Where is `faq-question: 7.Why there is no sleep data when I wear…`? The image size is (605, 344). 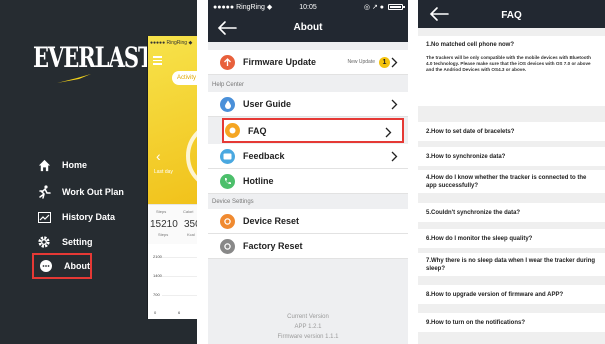
faq-question: 7.Why there is no sleep data when I wear… is located at coordinates (511, 264).